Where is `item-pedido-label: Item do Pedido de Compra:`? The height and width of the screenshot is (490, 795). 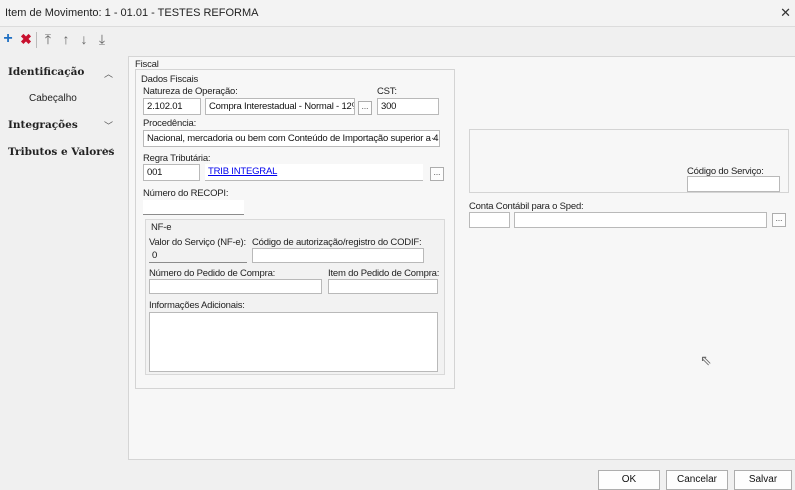 item-pedido-label: Item do Pedido de Compra: is located at coordinates (384, 273).